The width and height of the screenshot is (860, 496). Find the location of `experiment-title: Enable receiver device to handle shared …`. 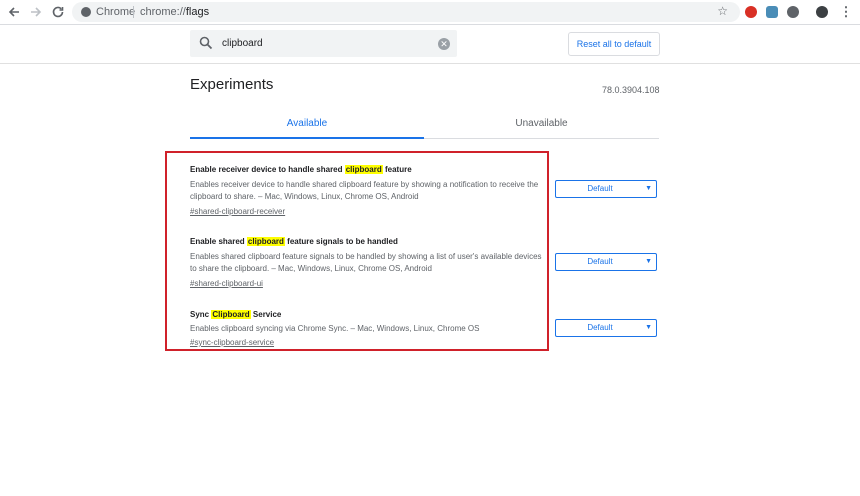

experiment-title: Enable receiver device to handle shared … is located at coordinates (301, 169).